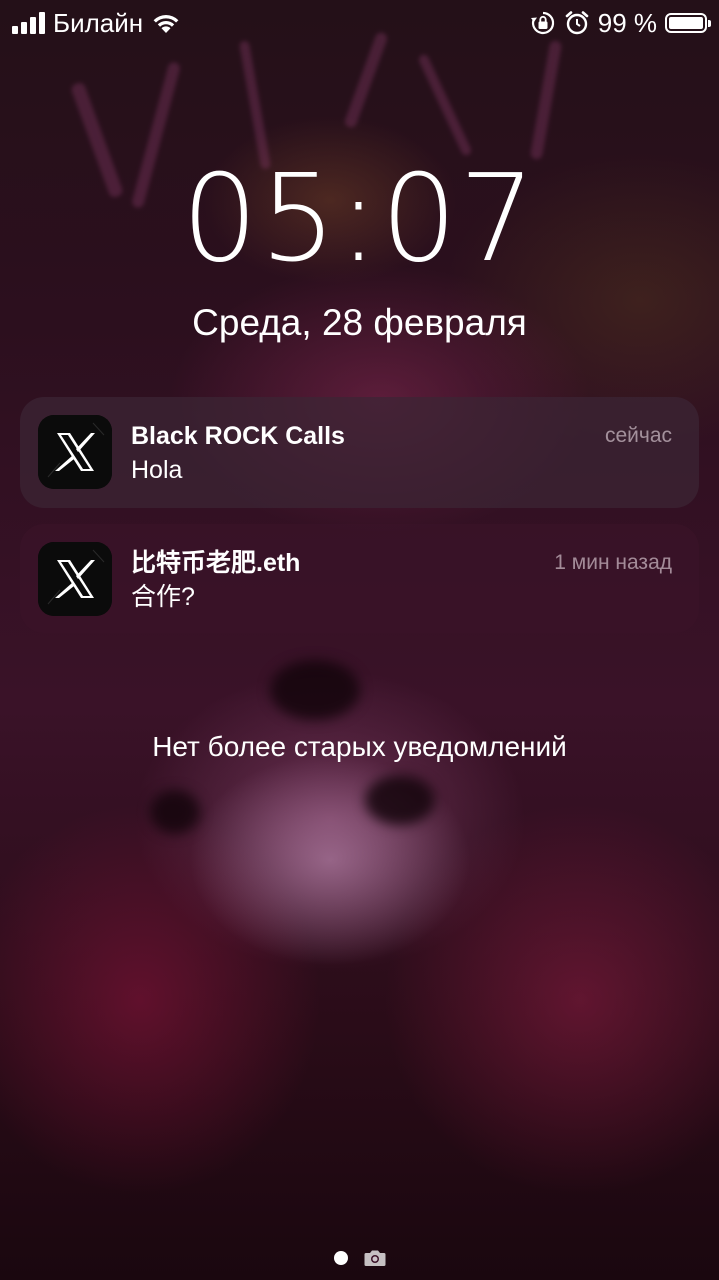 Image resolution: width=719 pixels, height=1280 pixels. What do you see at coordinates (577, 23) in the screenshot?
I see `alarm-icon` at bounding box center [577, 23].